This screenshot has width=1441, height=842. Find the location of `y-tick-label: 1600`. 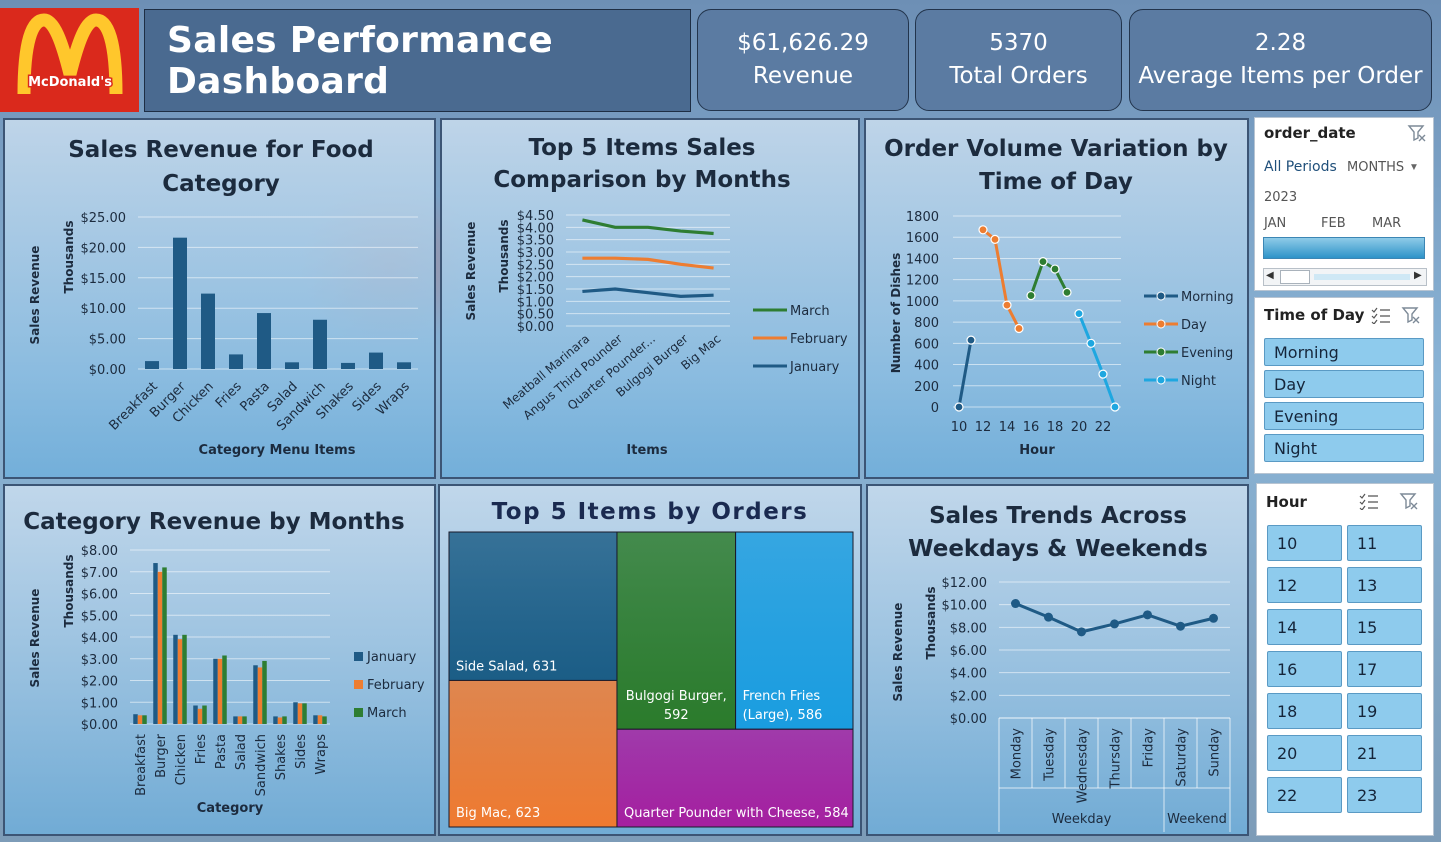

y-tick-label: 1600 is located at coordinates (922, 238).